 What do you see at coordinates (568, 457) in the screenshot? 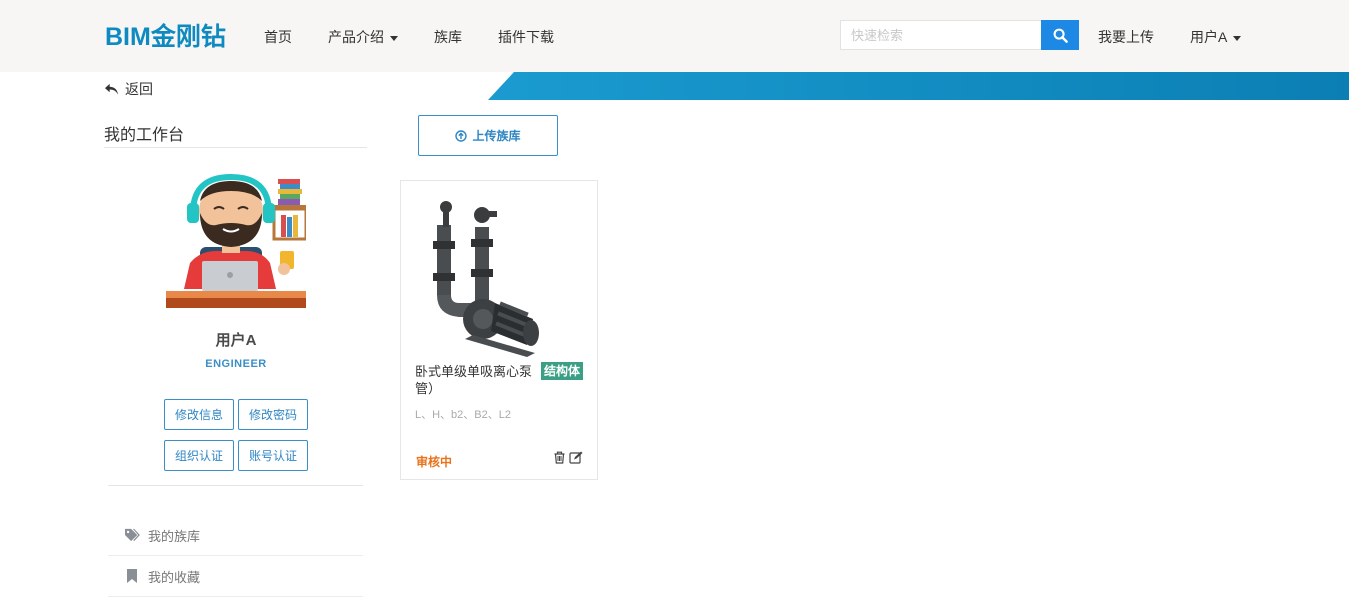
I see `card-actions` at bounding box center [568, 457].